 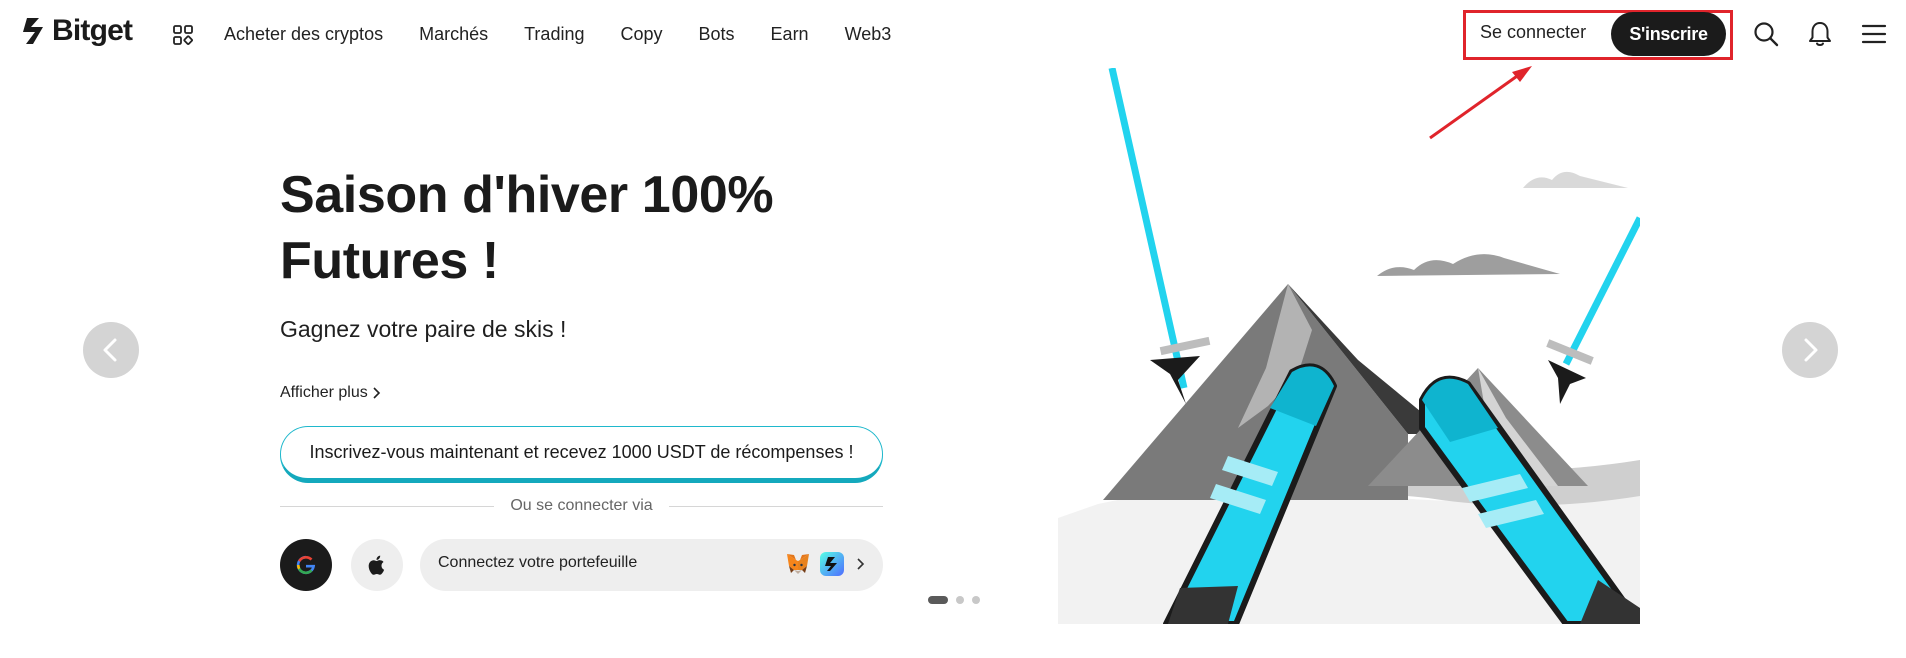 I want to click on nav-bots: Bots, so click(x=717, y=34).